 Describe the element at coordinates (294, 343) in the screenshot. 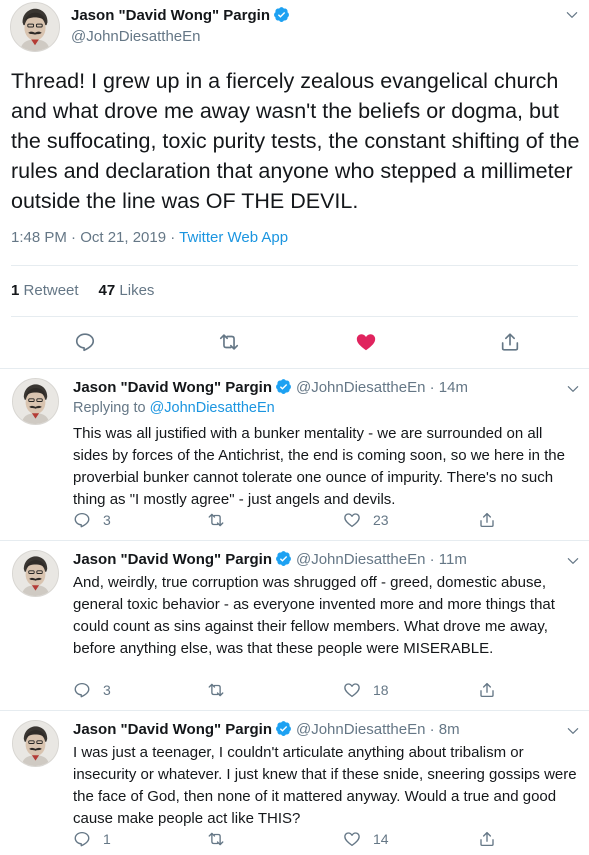

I see `tweet-actions` at that location.